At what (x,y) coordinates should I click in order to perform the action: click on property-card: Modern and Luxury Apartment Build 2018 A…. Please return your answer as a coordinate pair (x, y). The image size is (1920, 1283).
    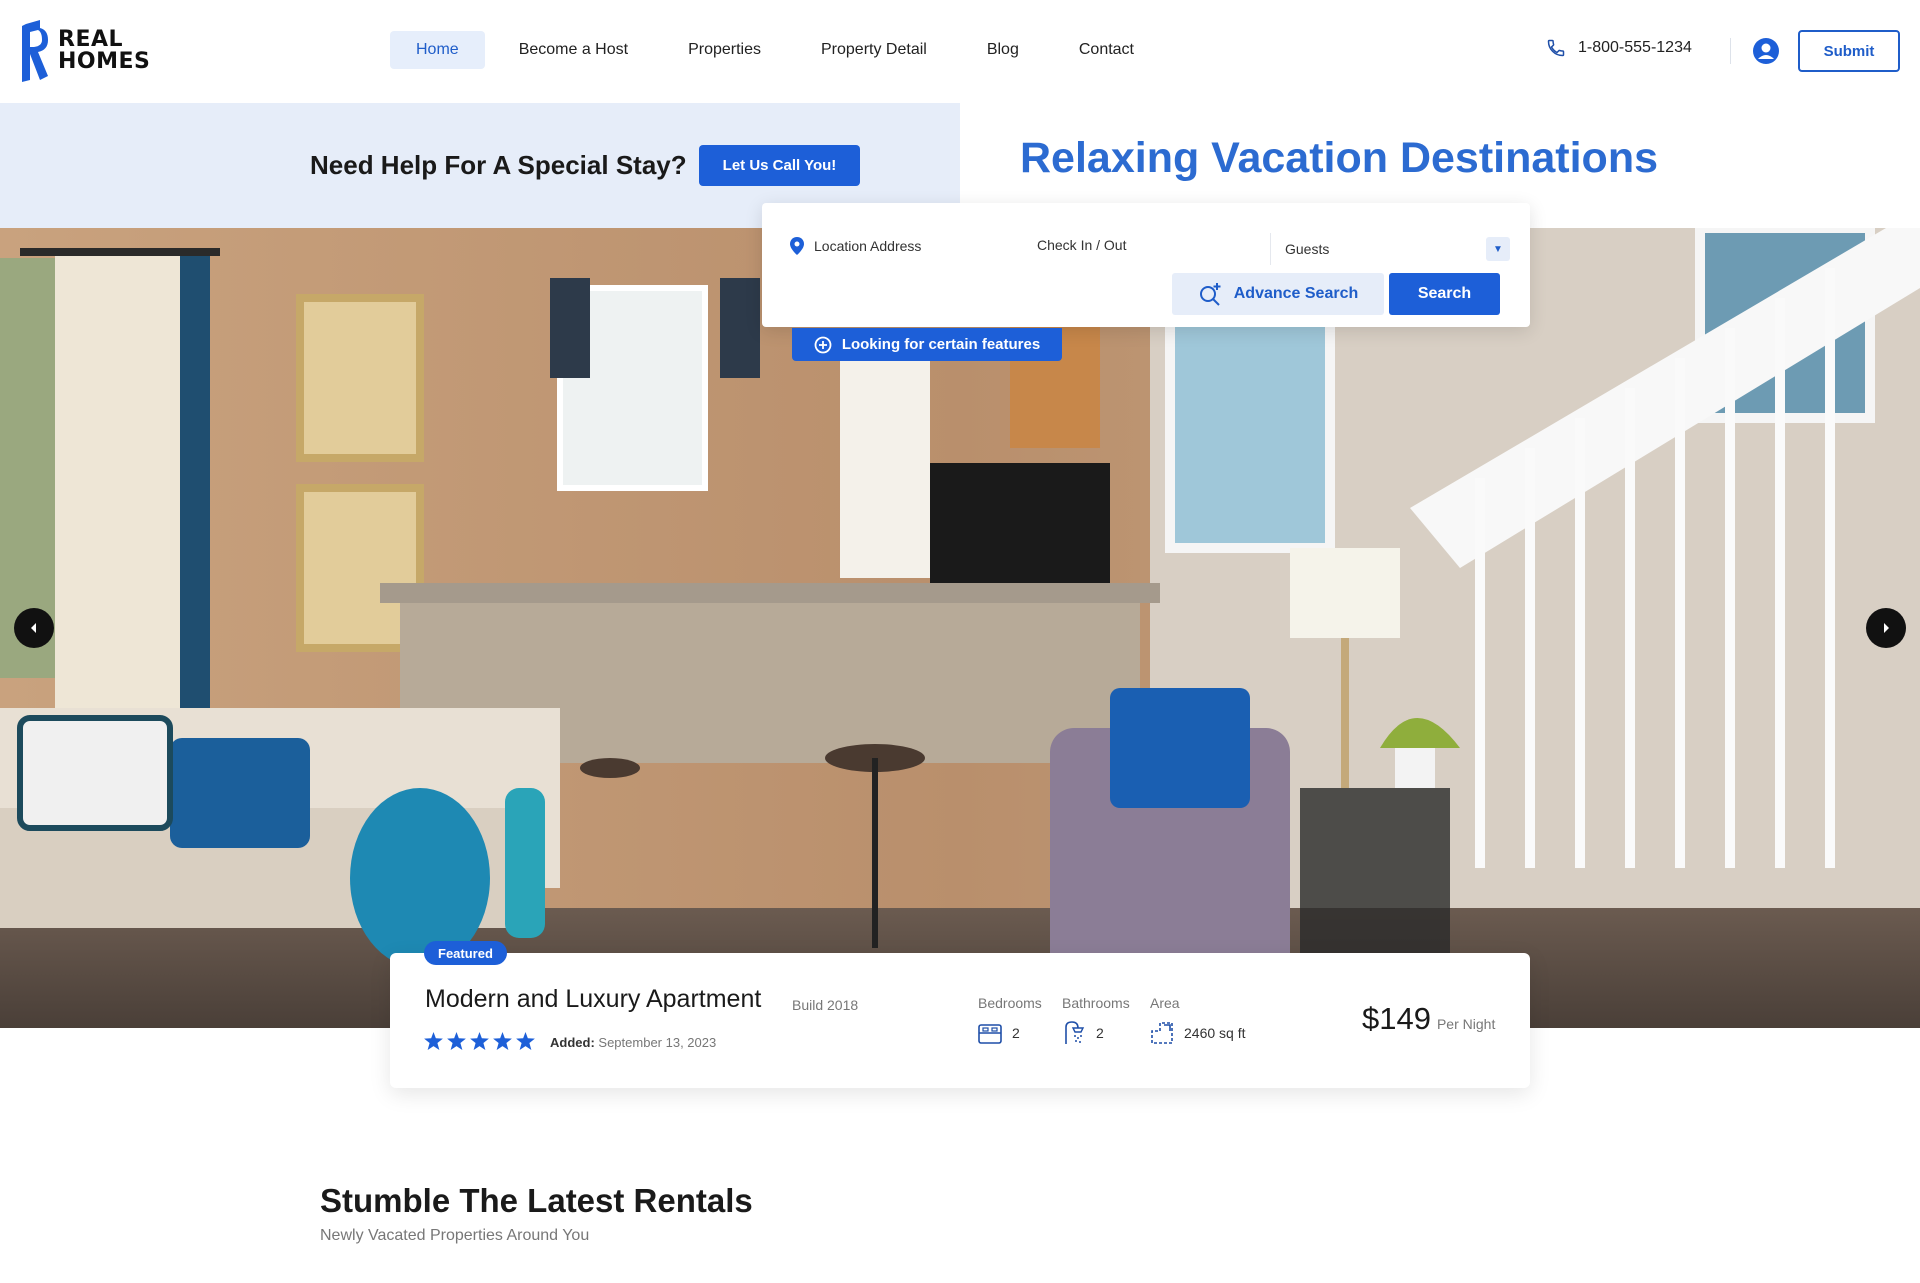
    Looking at the image, I should click on (960, 1020).